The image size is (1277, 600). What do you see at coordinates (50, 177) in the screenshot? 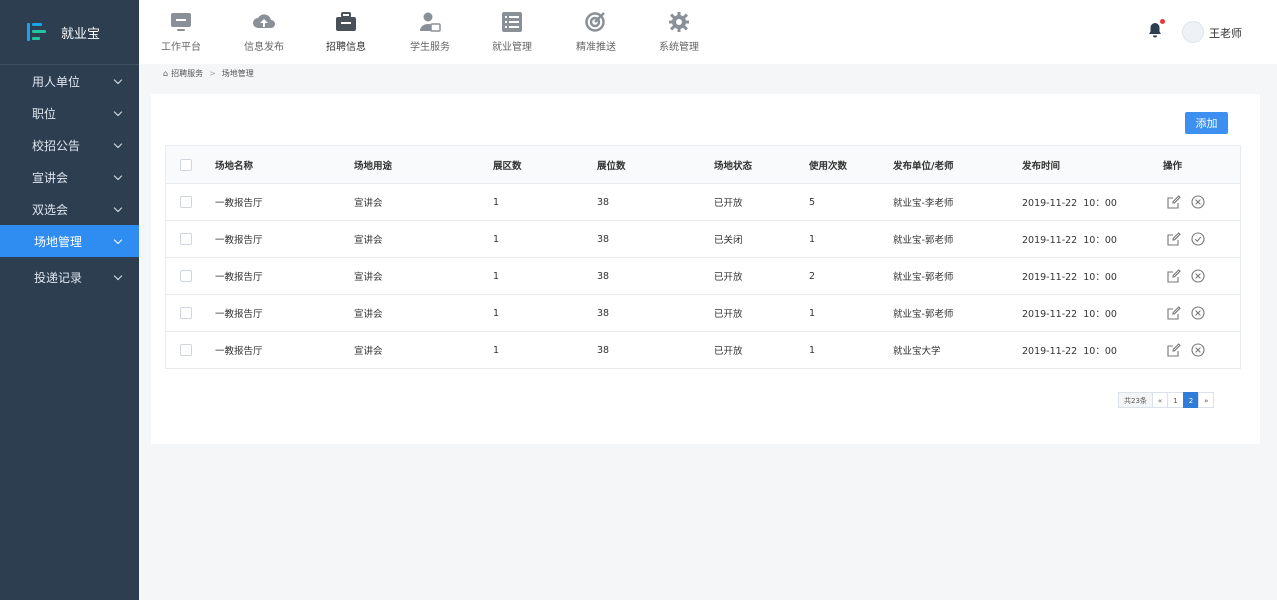
I see `sidebar-item-label: 宣讲会` at bounding box center [50, 177].